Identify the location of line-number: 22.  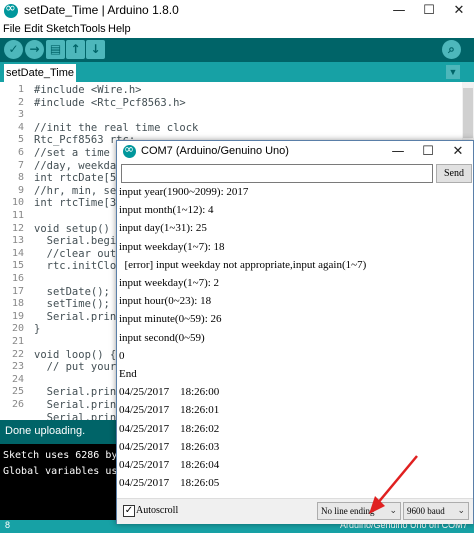
(17, 354).